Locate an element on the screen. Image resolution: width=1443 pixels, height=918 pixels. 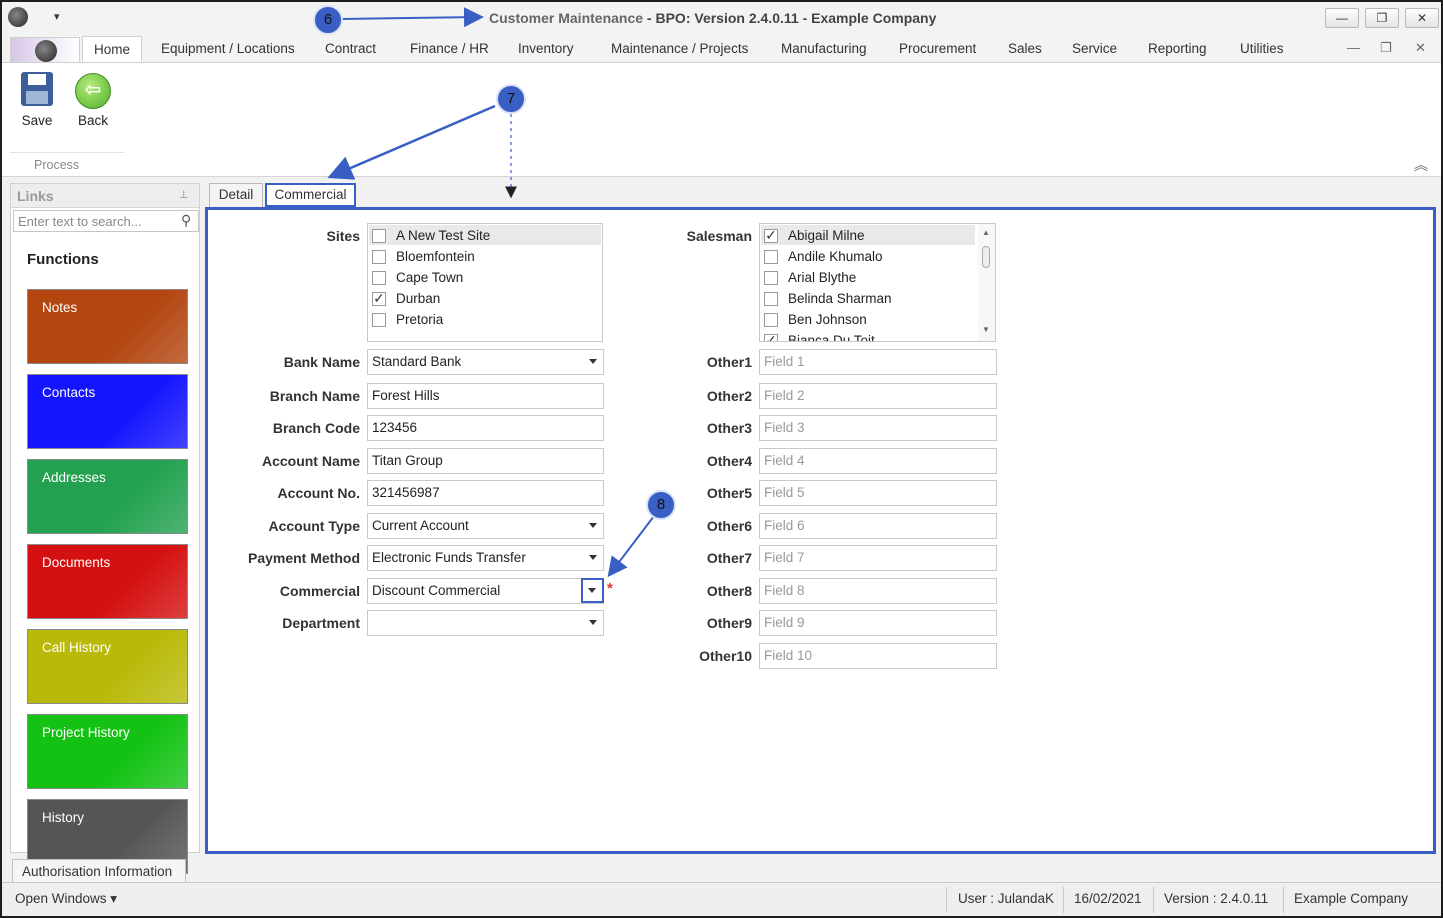
annotation-overlay is located at coordinates (491, 292).